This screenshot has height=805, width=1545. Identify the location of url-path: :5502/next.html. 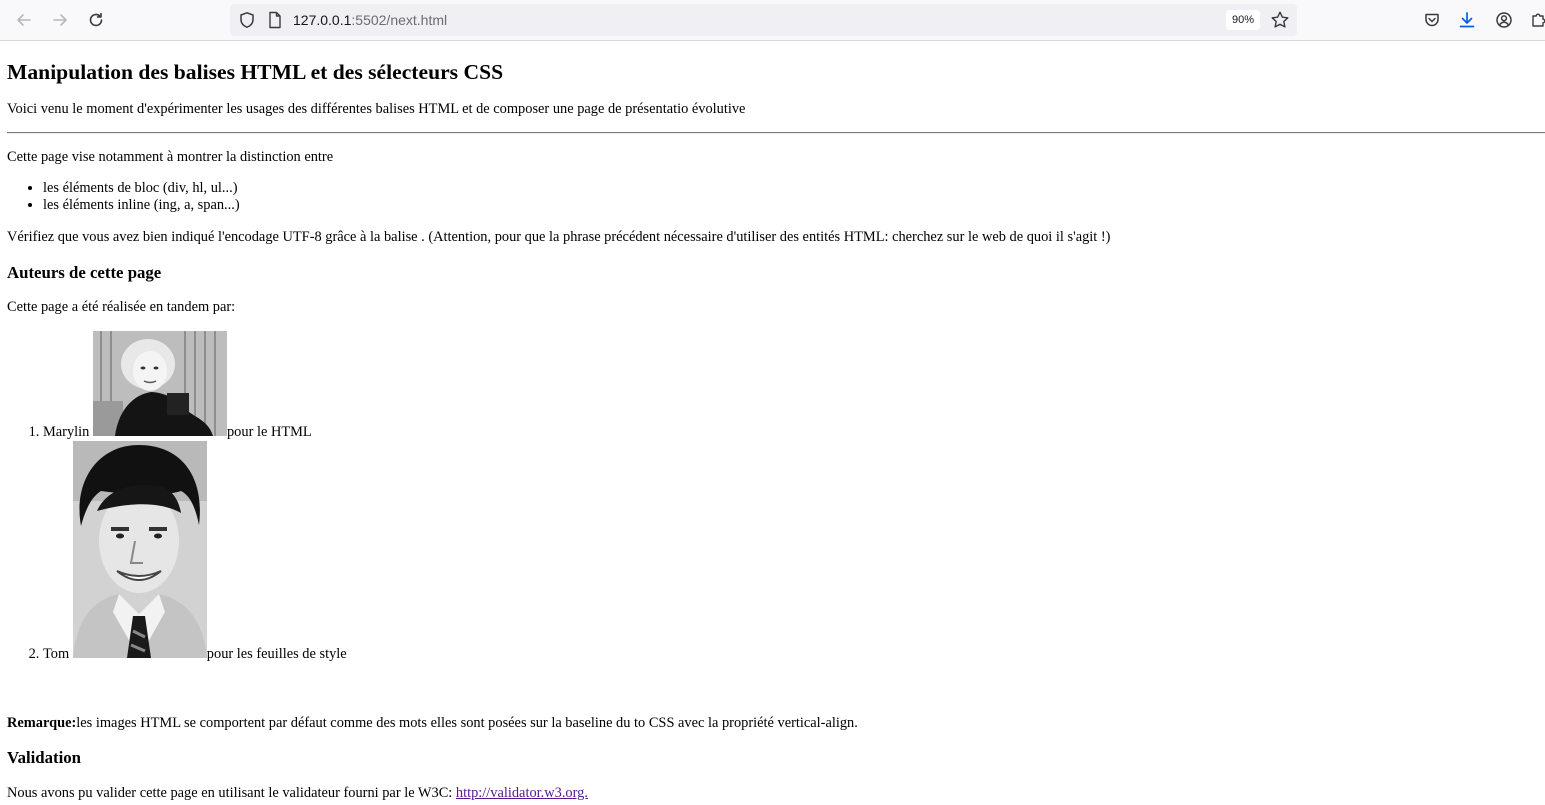
(399, 20).